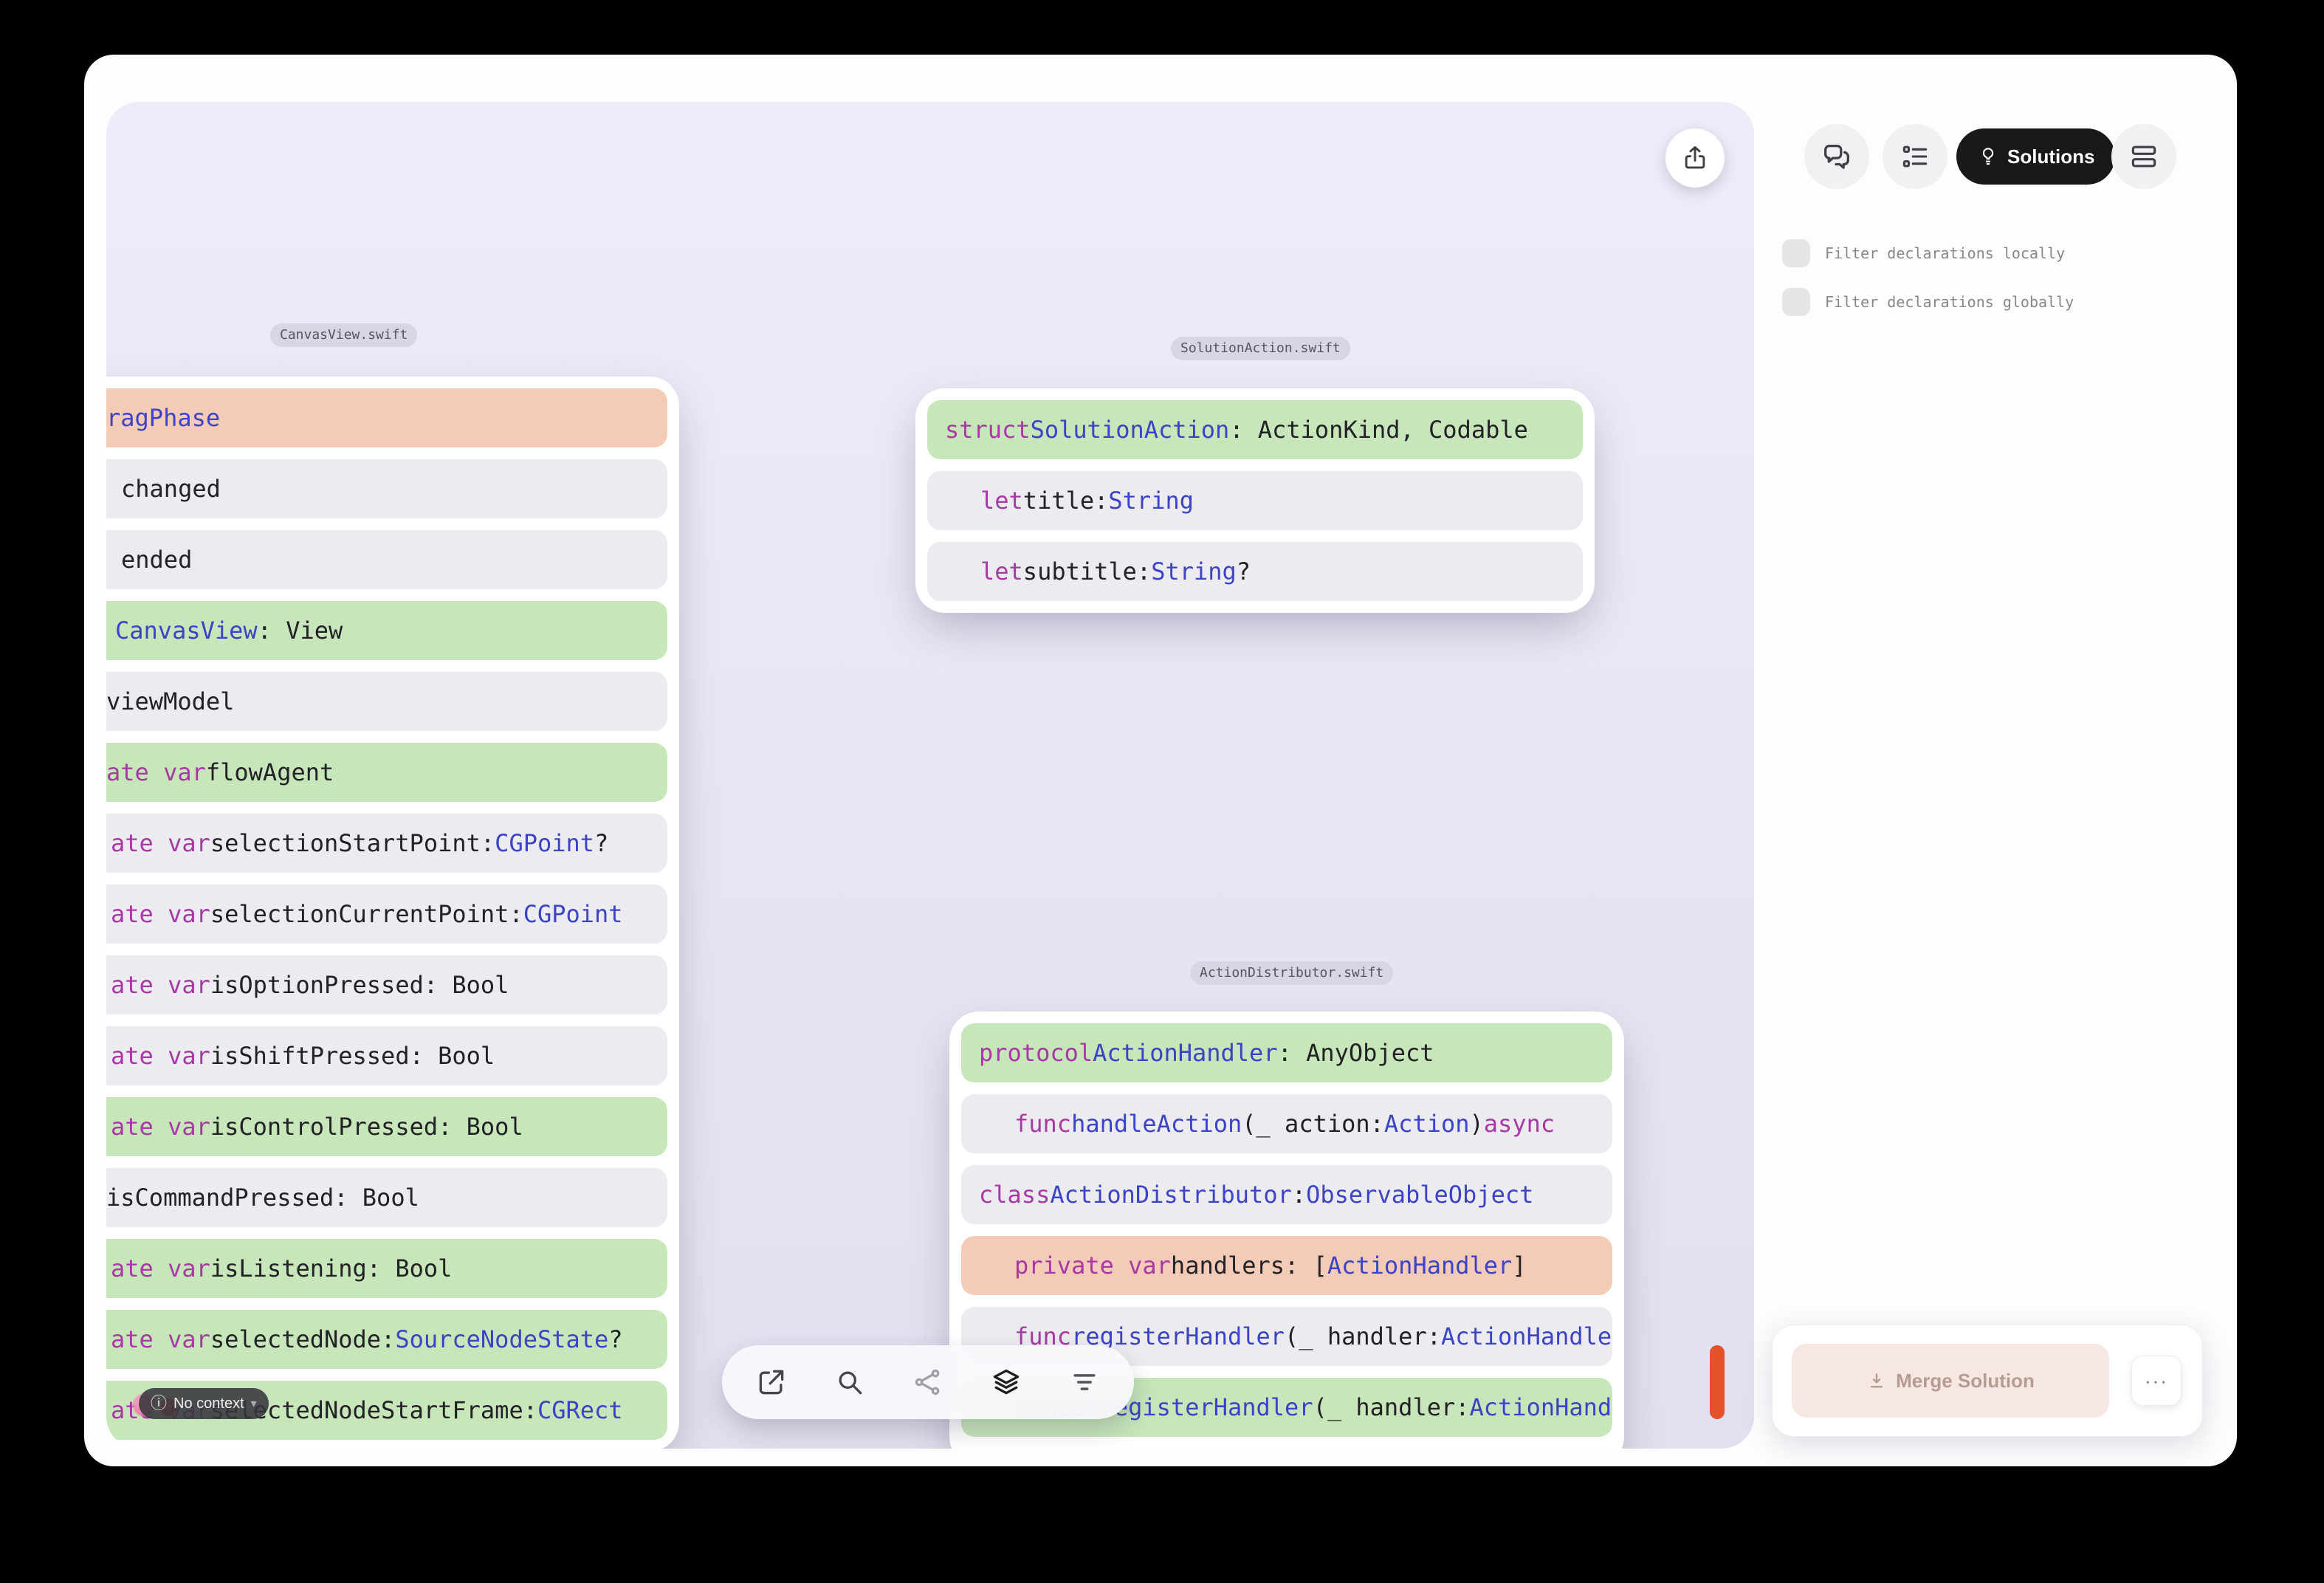 Image resolution: width=2324 pixels, height=1583 pixels. I want to click on layers-button, so click(1006, 1382).